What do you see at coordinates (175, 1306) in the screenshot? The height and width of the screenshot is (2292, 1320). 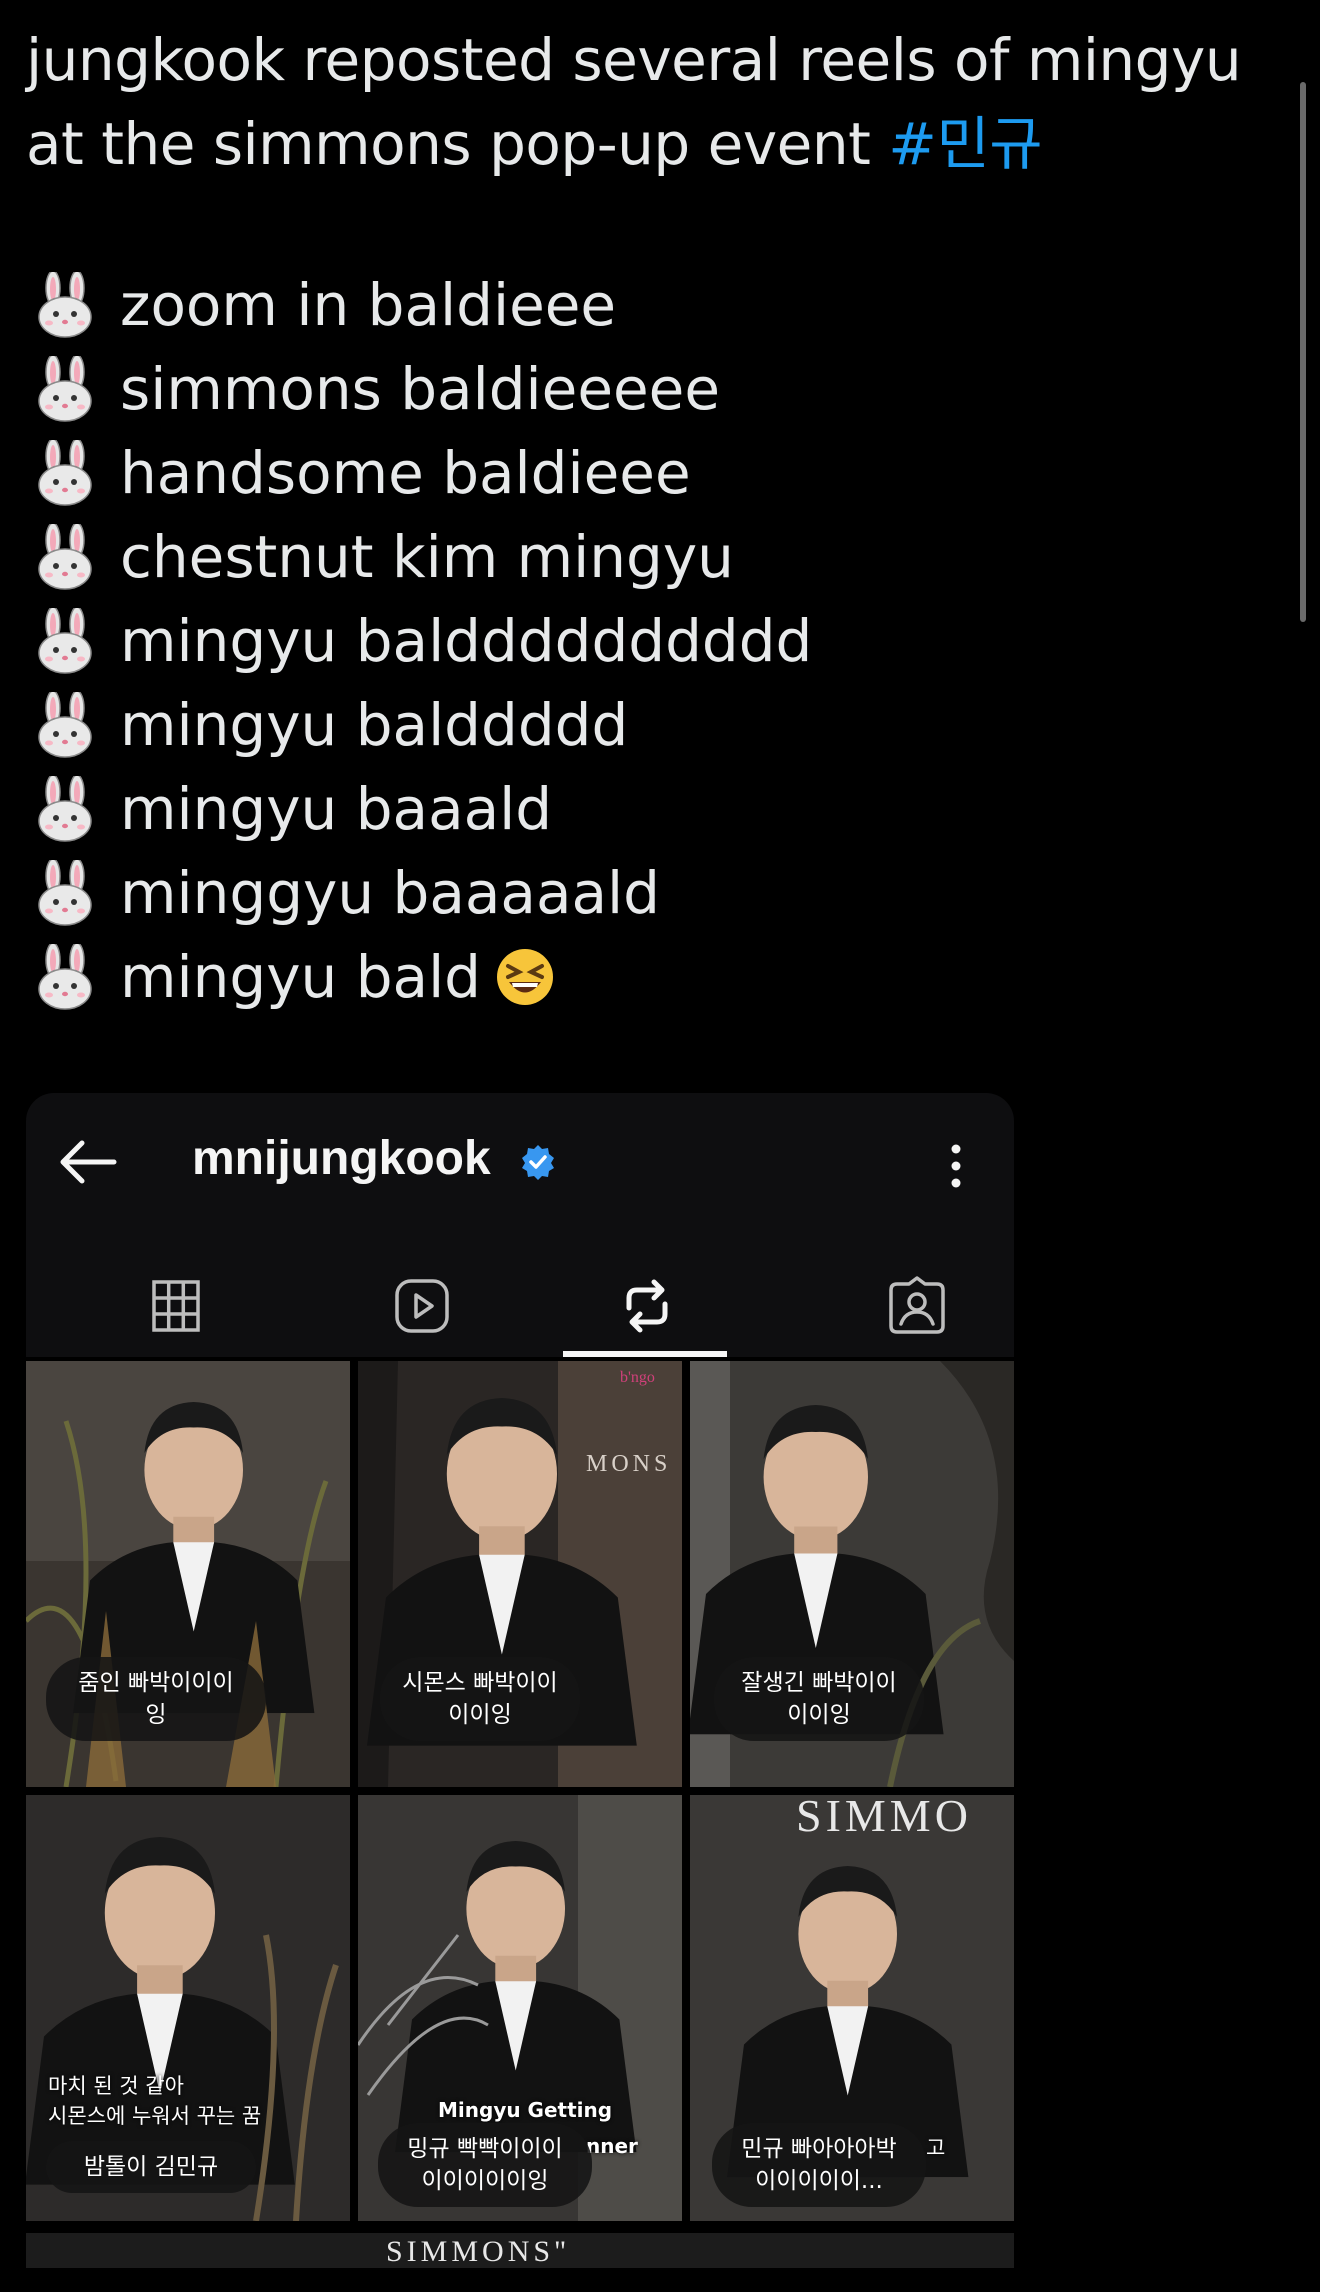 I see `grid-icon` at bounding box center [175, 1306].